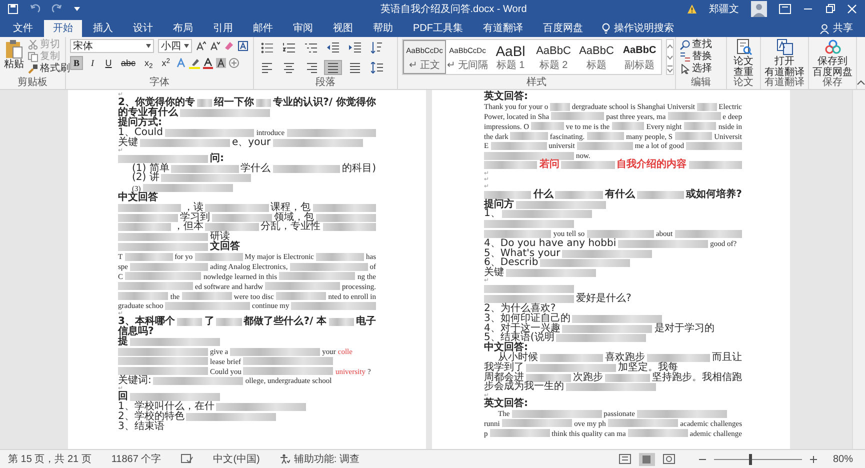  Describe the element at coordinates (784, 67) in the screenshot. I see `open-translator-button: 打开 有道翻译` at that location.